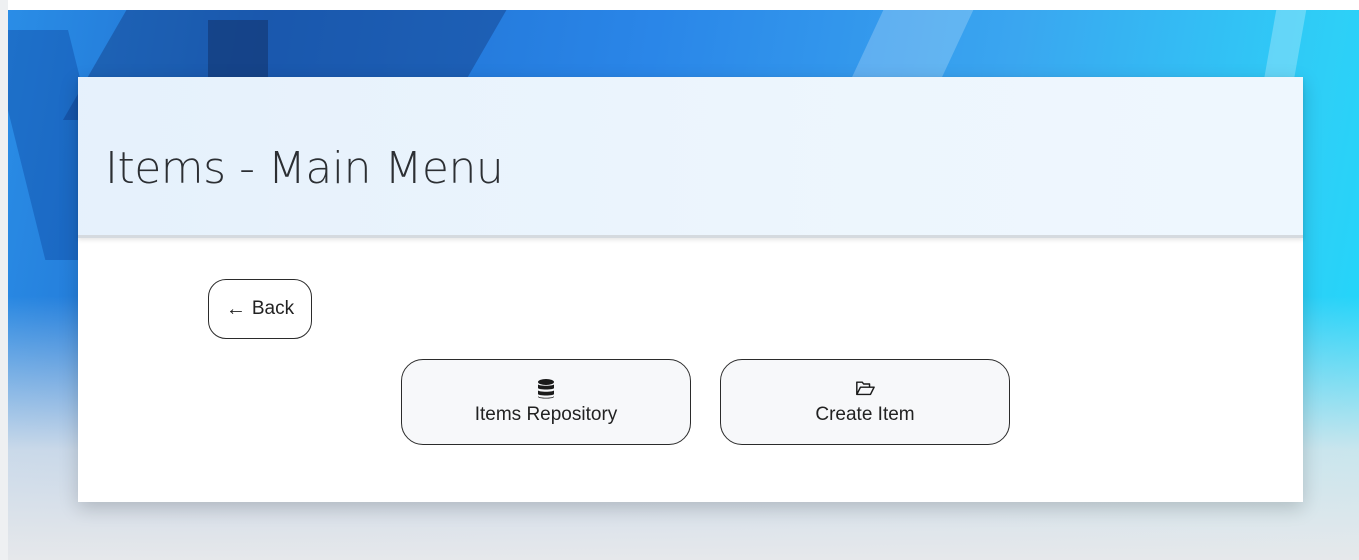  Describe the element at coordinates (865, 414) in the screenshot. I see `create-item-label: Create Item` at that location.